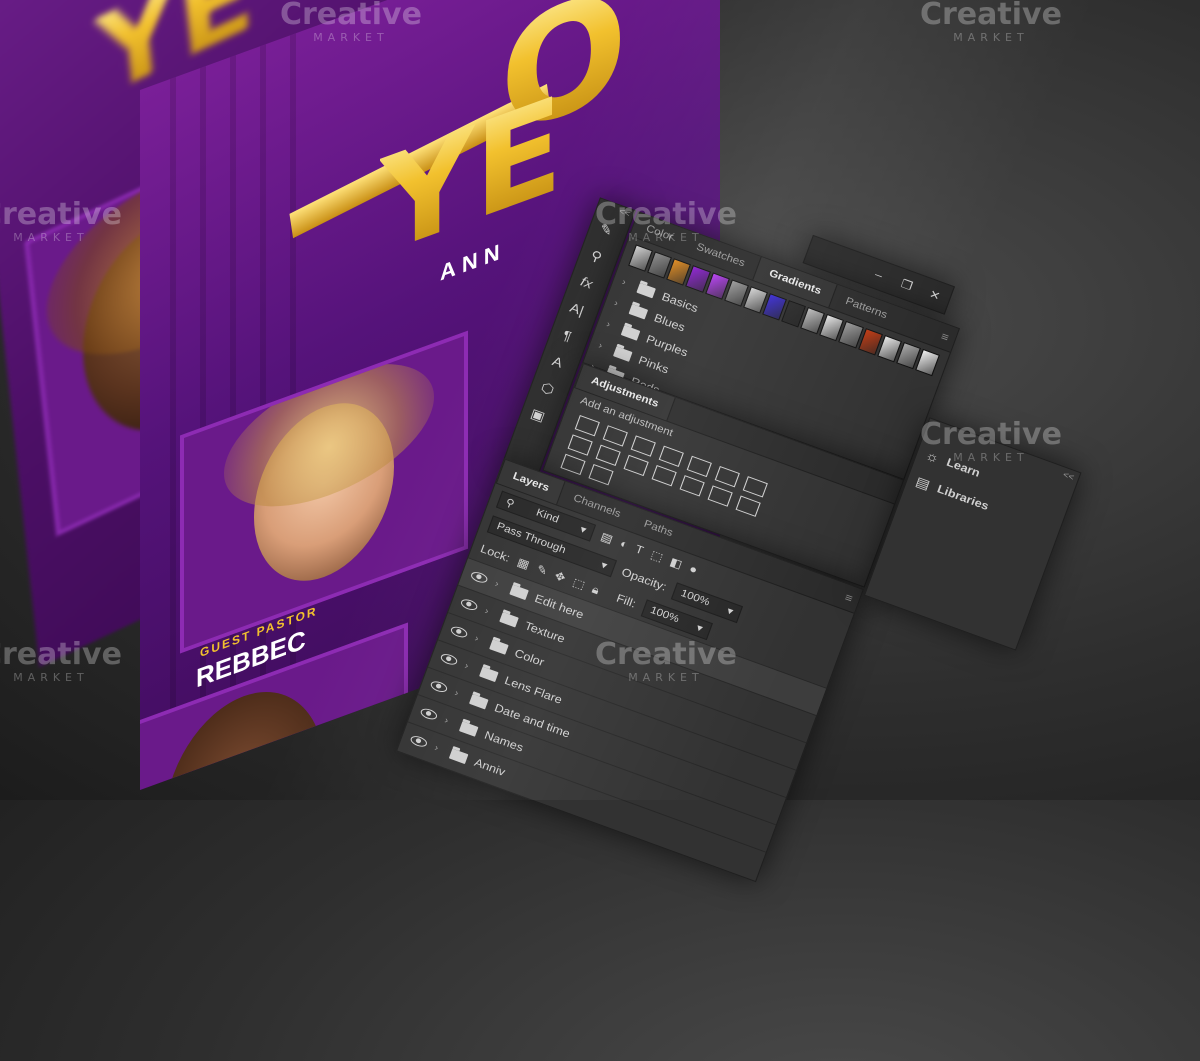 The width and height of the screenshot is (1200, 1061). Describe the element at coordinates (607, 538) in the screenshot. I see `filter-pixel-icon: ▨` at that location.